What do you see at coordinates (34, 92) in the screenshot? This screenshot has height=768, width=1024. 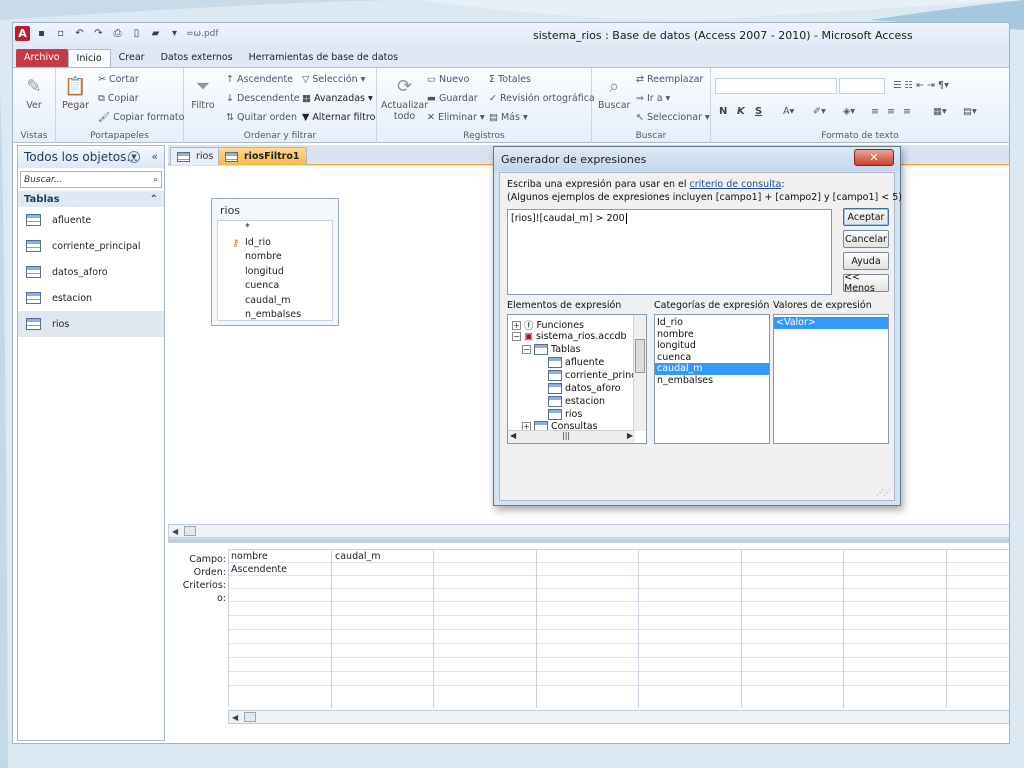 I see `ver-button: ✎ Ver` at bounding box center [34, 92].